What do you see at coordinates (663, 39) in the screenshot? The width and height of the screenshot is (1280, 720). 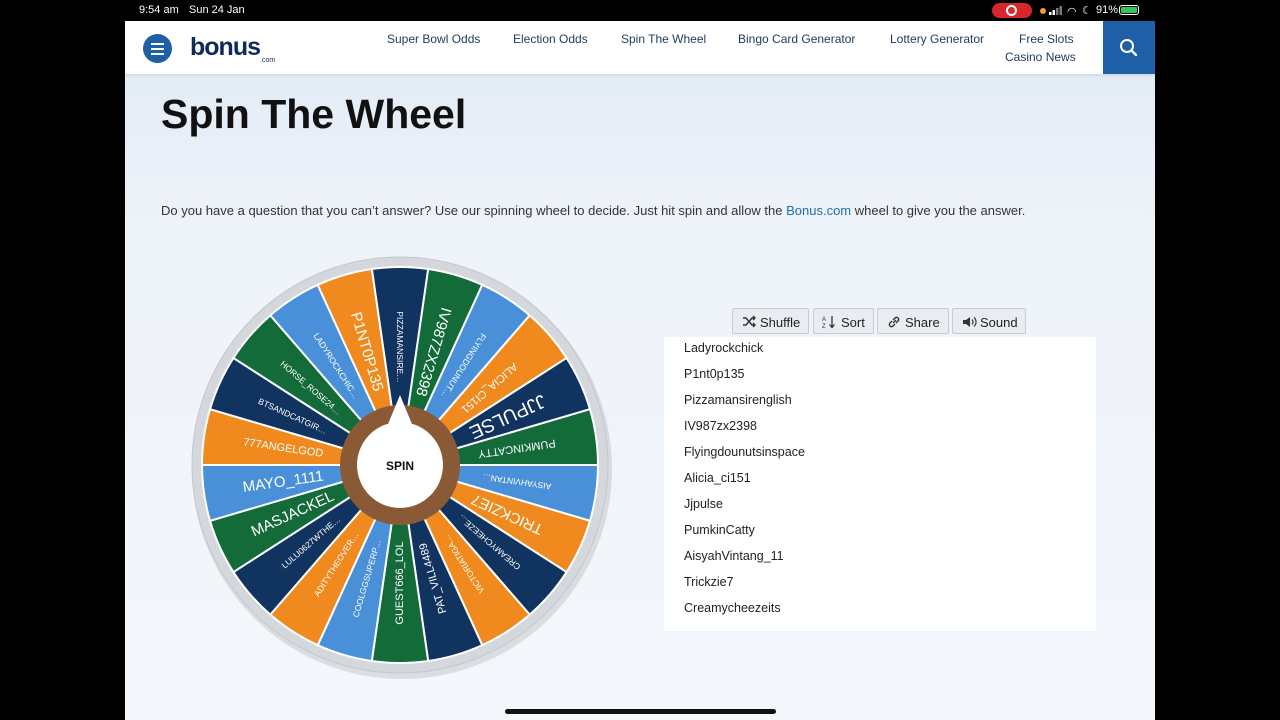 I see `nav-spin-the-wheel: Spin The Wheel` at bounding box center [663, 39].